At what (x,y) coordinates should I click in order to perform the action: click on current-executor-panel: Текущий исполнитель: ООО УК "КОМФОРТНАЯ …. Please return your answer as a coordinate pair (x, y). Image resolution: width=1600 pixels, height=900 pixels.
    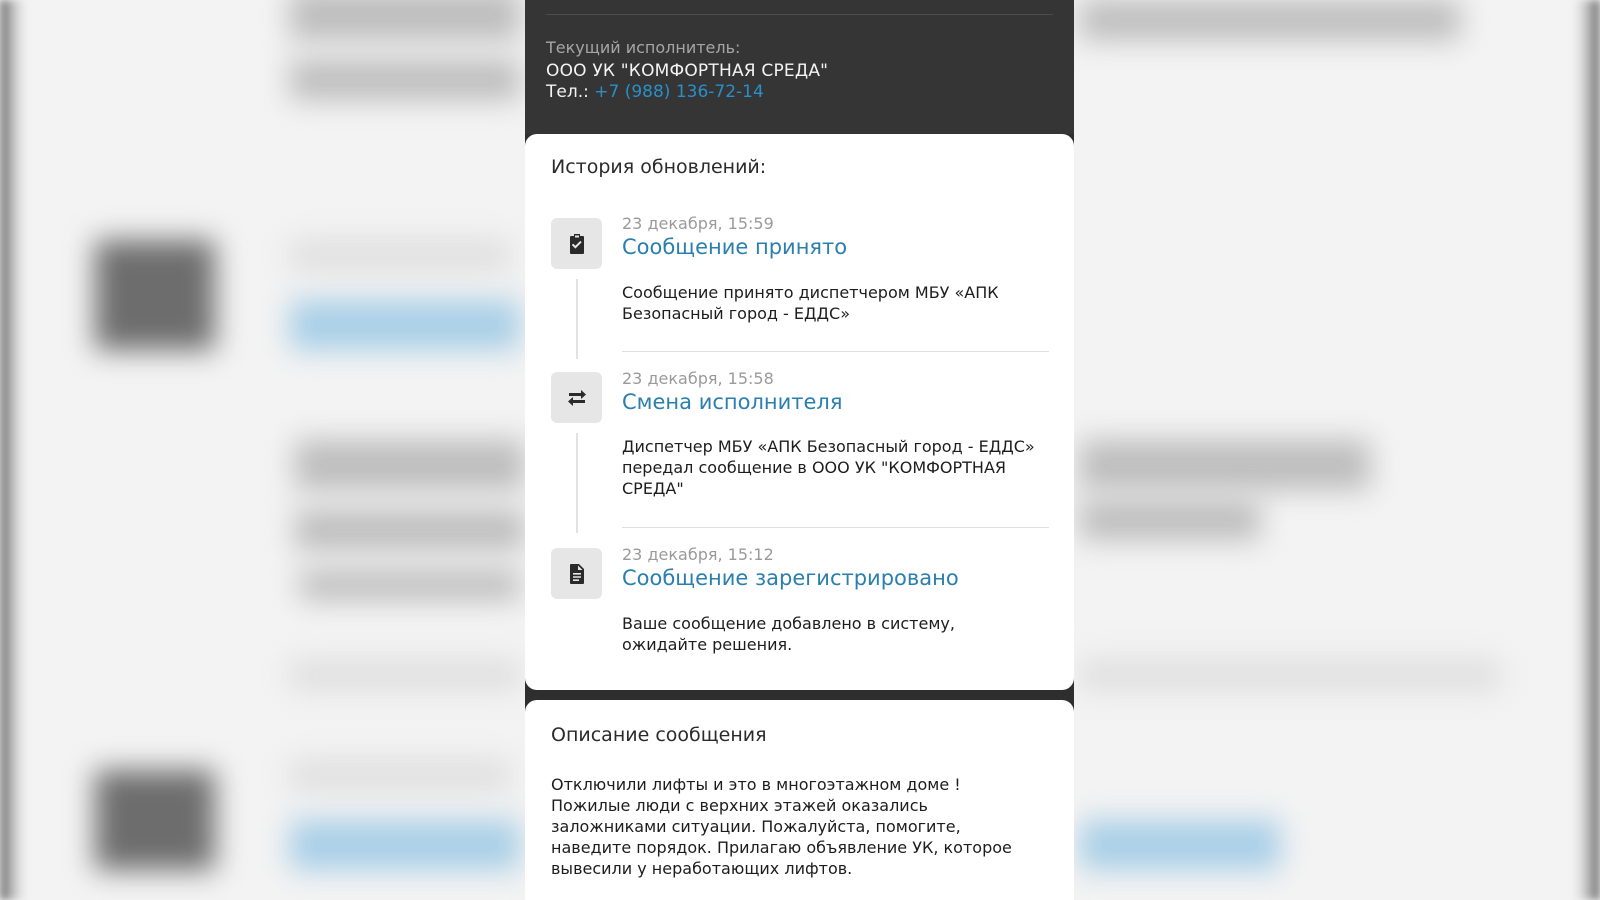
    Looking at the image, I should click on (799, 67).